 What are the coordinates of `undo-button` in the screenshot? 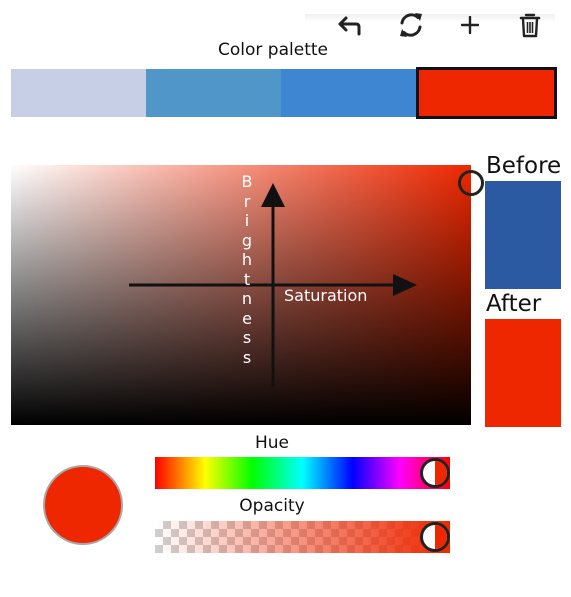 It's located at (350, 25).